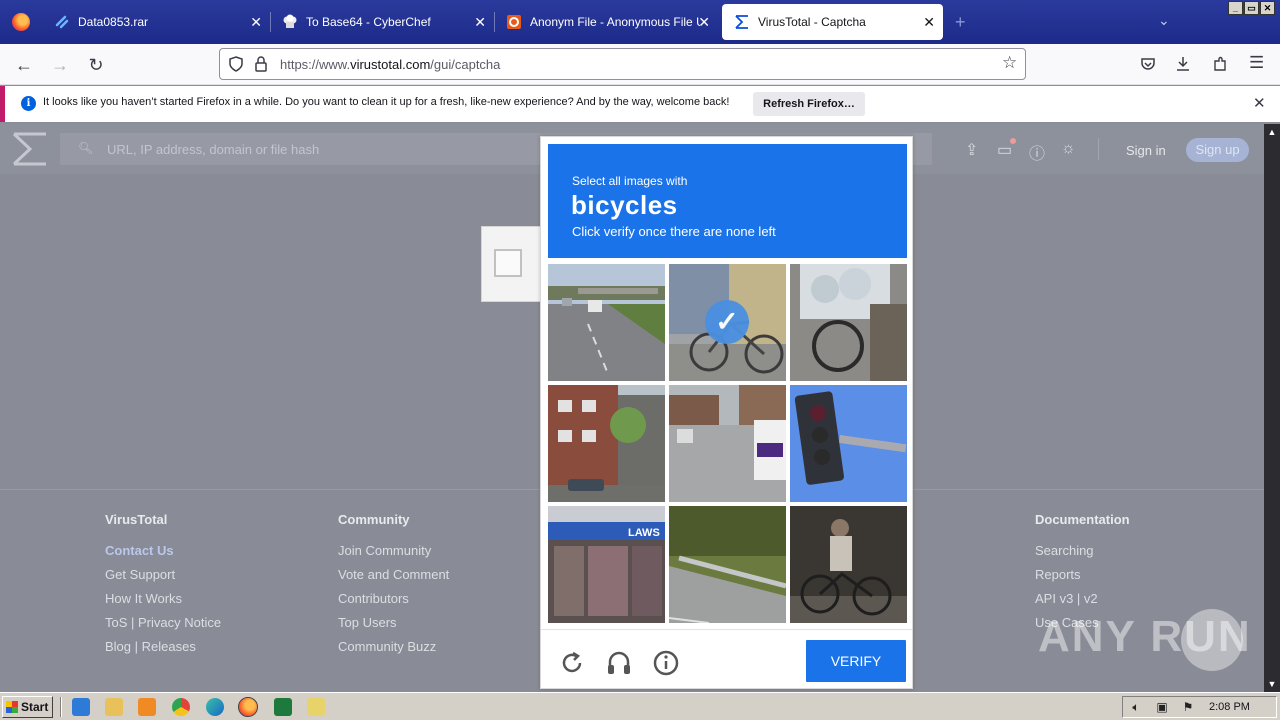 Image resolution: width=1280 pixels, height=720 pixels. What do you see at coordinates (848, 322) in the screenshot?
I see `captcha-tile-bicycle-with-bags` at bounding box center [848, 322].